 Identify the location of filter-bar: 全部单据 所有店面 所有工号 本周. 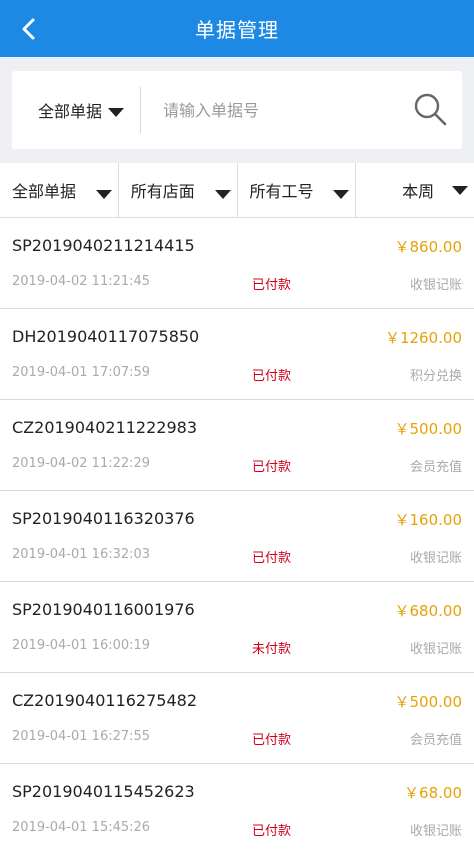
(237, 190).